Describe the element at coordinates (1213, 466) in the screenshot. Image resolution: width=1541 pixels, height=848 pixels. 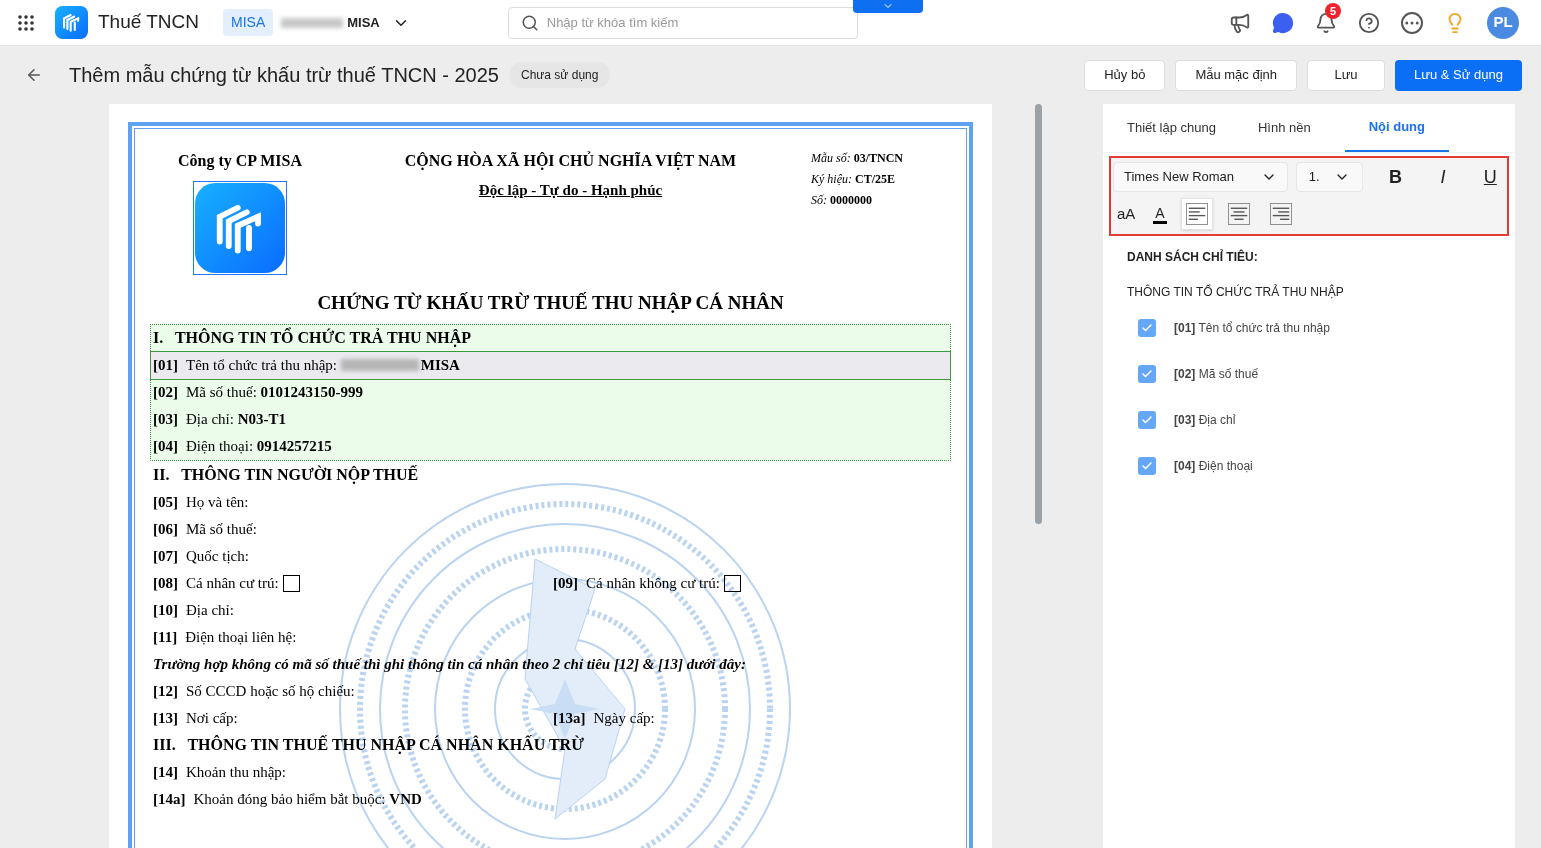
I see `checkbox-label: [04] Điện thoại` at that location.